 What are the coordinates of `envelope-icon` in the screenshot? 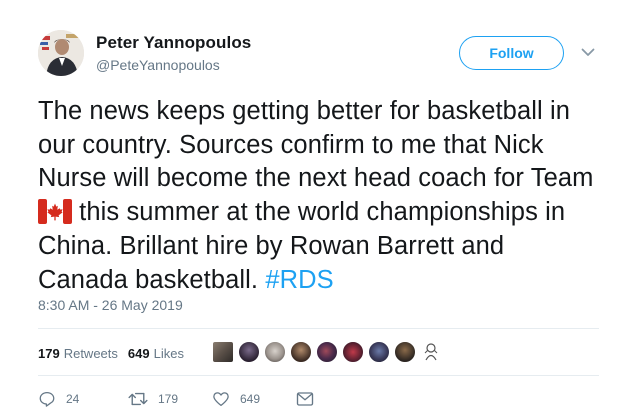 It's located at (305, 399).